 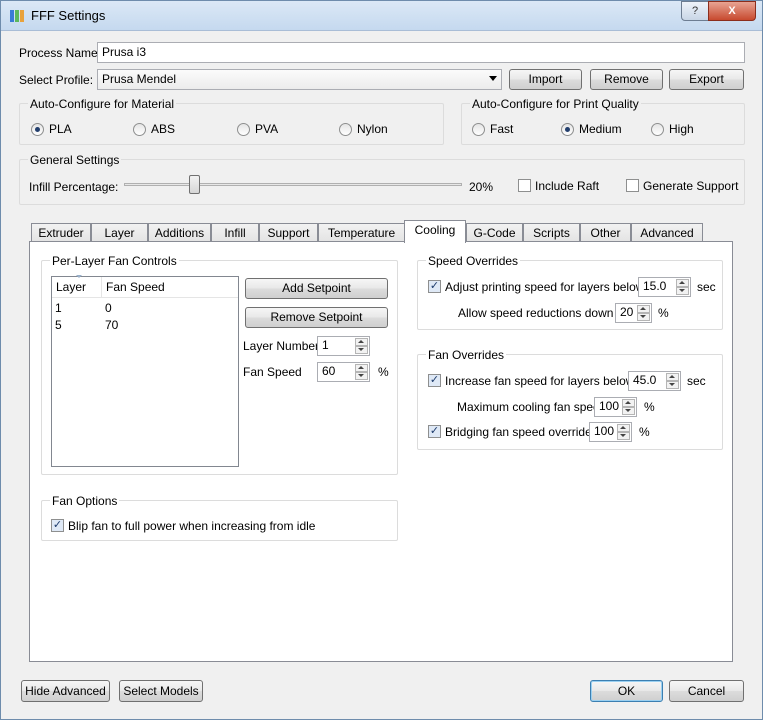 What do you see at coordinates (681, 129) in the screenshot?
I see `radio-high-label: High` at bounding box center [681, 129].